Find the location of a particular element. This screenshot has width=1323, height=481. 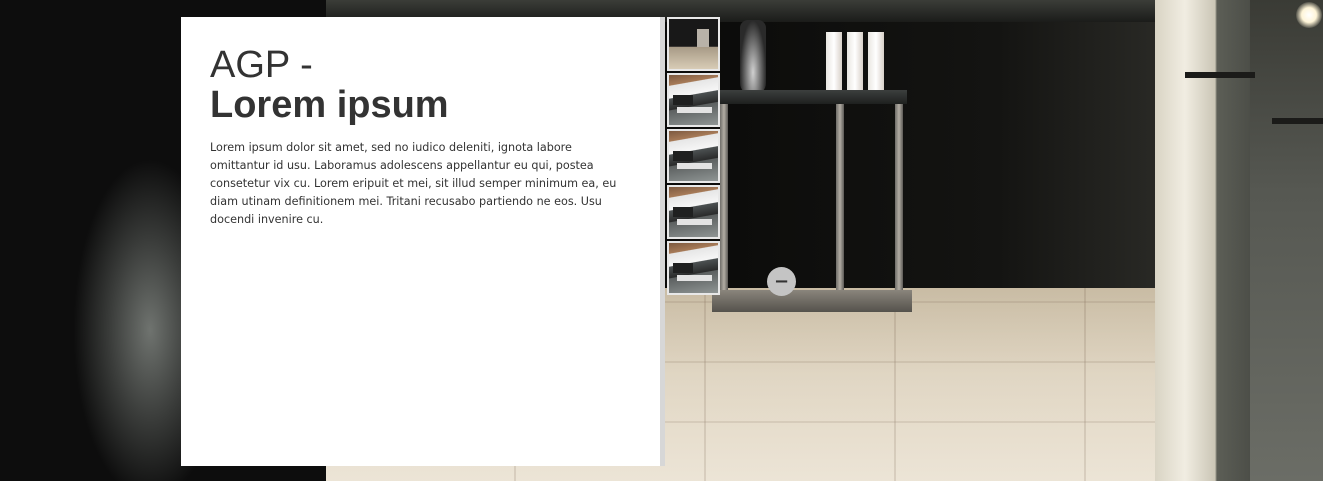

collapse-button: − is located at coordinates (781, 281).